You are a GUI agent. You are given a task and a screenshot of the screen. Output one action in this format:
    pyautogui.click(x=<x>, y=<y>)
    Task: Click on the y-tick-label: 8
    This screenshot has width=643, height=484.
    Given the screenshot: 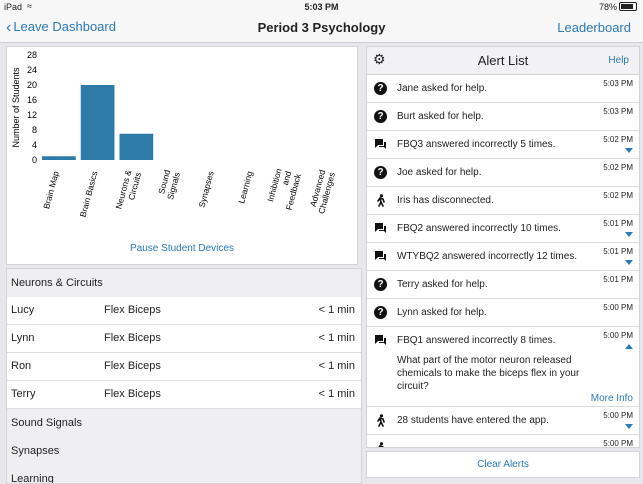 What is the action you would take?
    pyautogui.click(x=34, y=130)
    